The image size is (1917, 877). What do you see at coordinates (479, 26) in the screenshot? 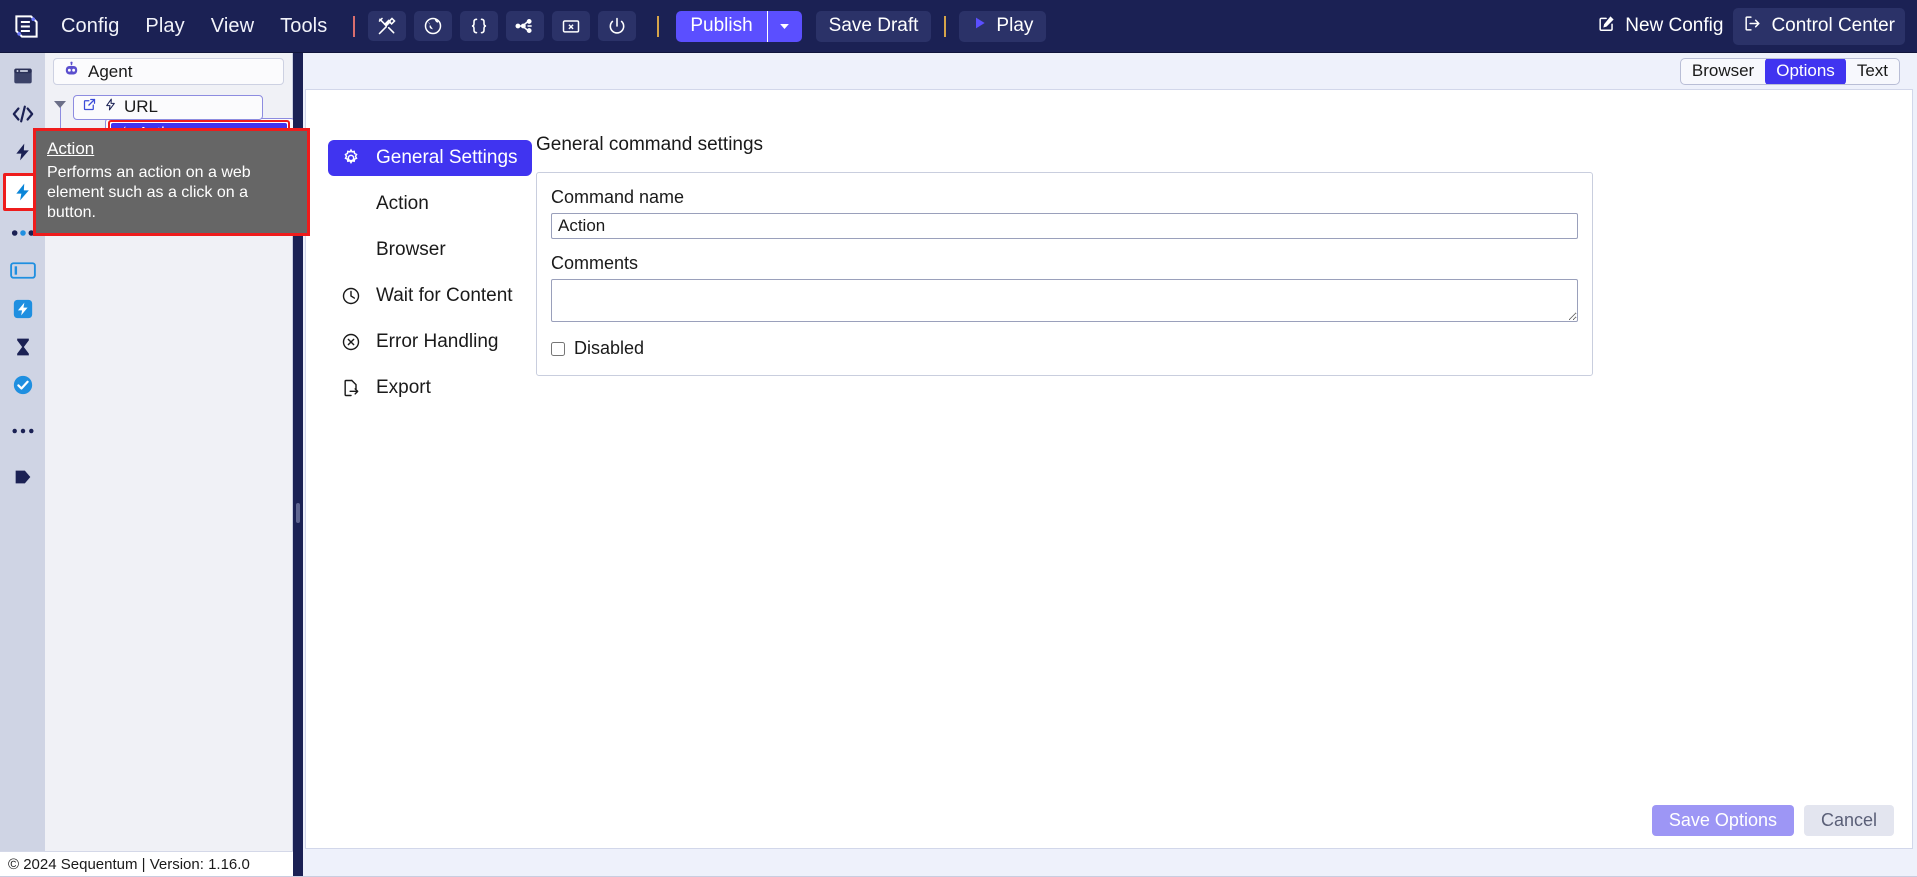
I see `code-braces-icon` at bounding box center [479, 26].